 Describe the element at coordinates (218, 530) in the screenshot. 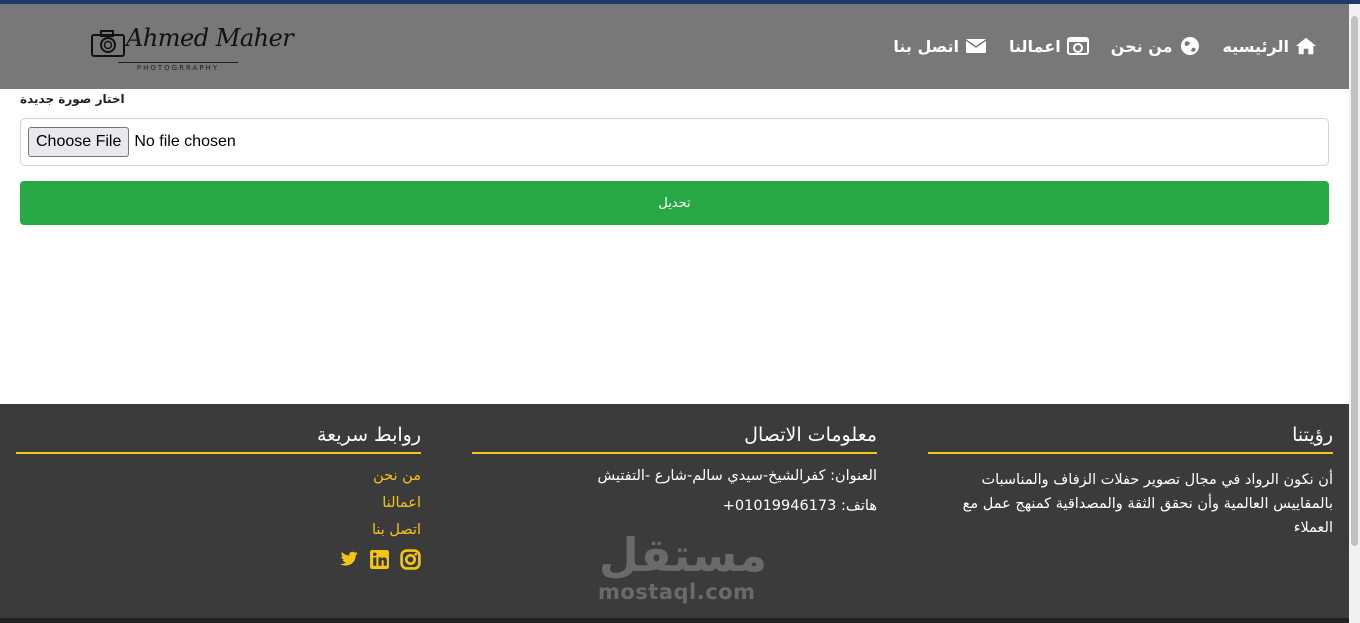

I see `quick-link-contact: اتصل بنا` at that location.